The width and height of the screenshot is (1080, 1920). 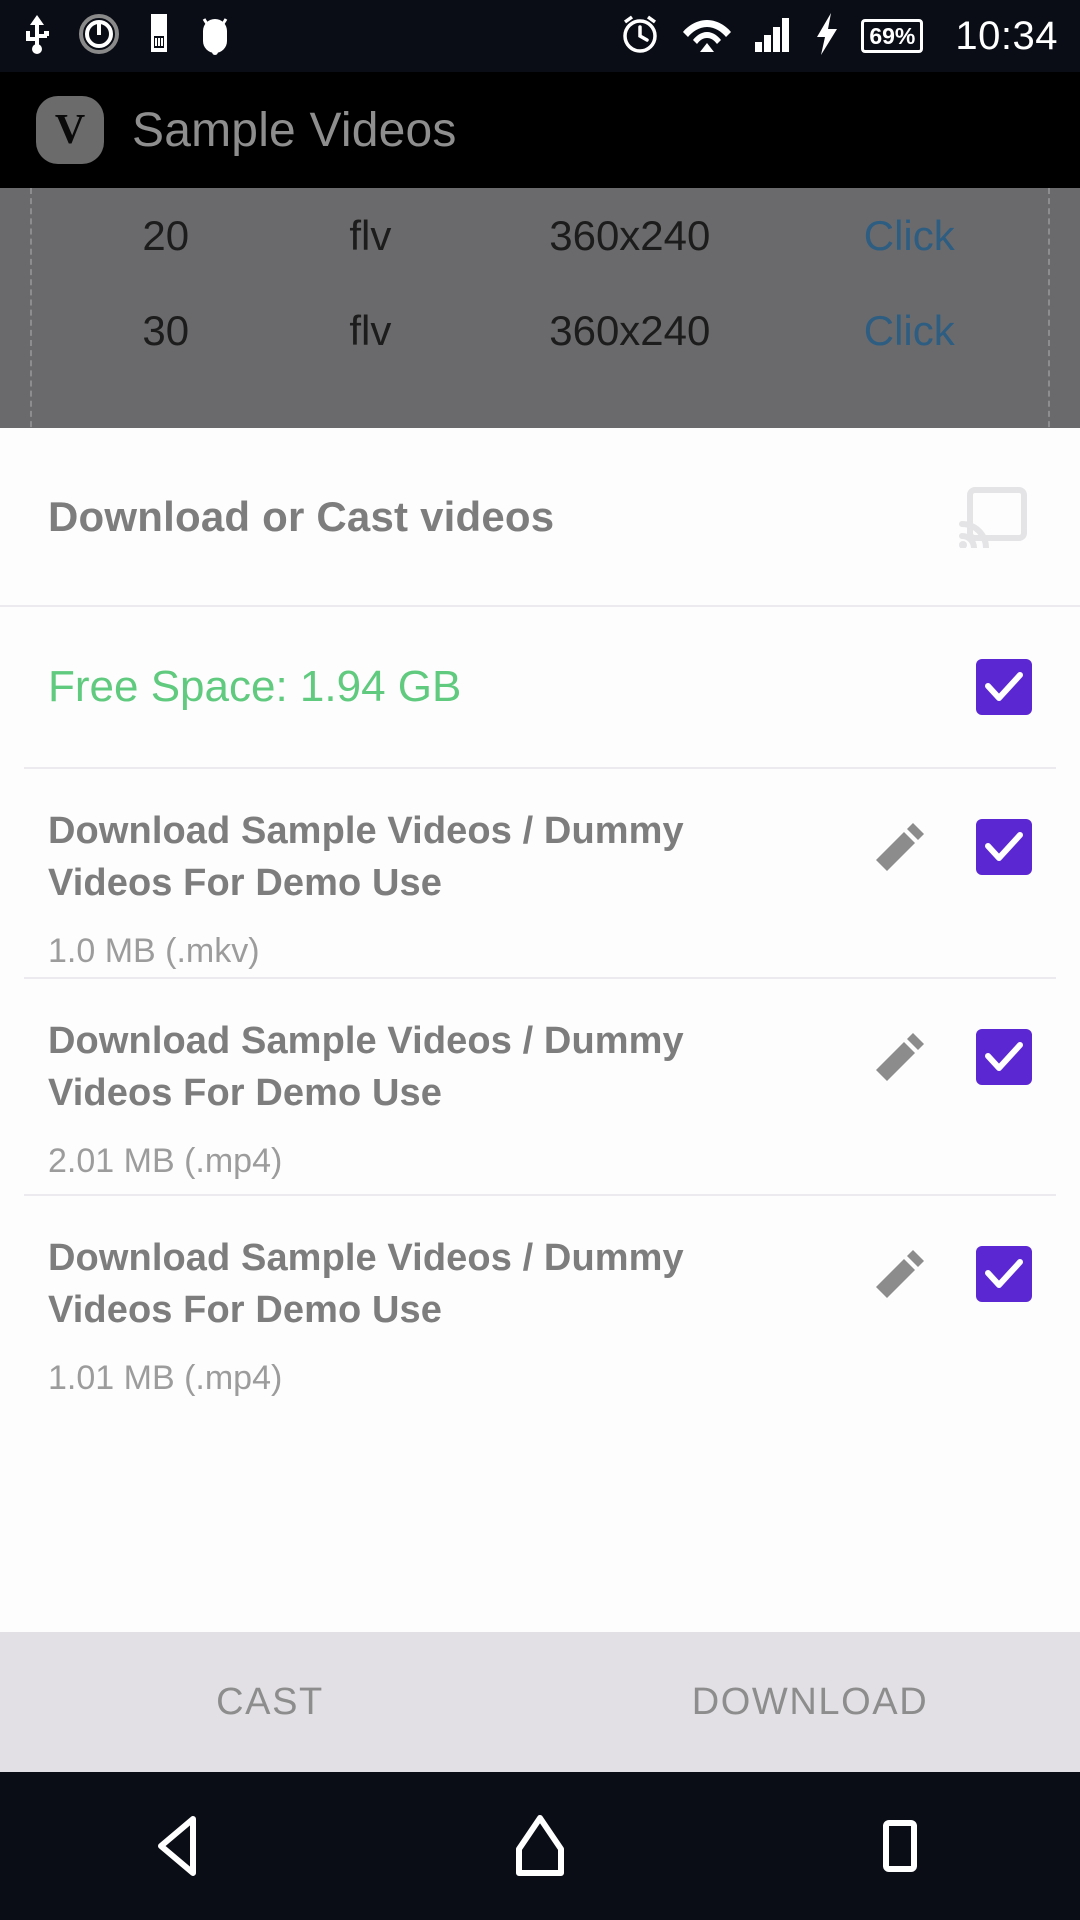 What do you see at coordinates (154, 951) in the screenshot?
I see `list-item-size: 1.0 MB (.mkv)` at bounding box center [154, 951].